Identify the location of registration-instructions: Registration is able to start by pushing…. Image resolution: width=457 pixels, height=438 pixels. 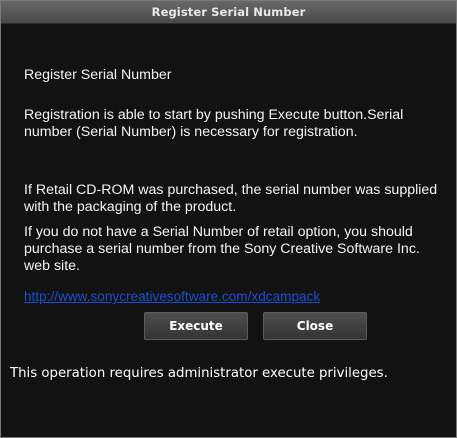
(214, 123).